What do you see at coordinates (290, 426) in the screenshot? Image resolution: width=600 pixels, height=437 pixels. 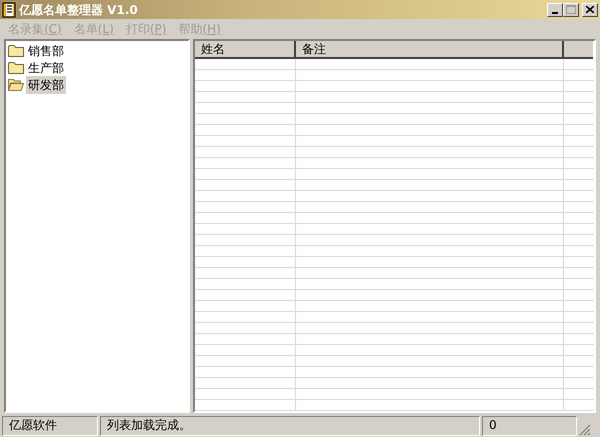 I see `status-pane: 列表加载完成。` at bounding box center [290, 426].